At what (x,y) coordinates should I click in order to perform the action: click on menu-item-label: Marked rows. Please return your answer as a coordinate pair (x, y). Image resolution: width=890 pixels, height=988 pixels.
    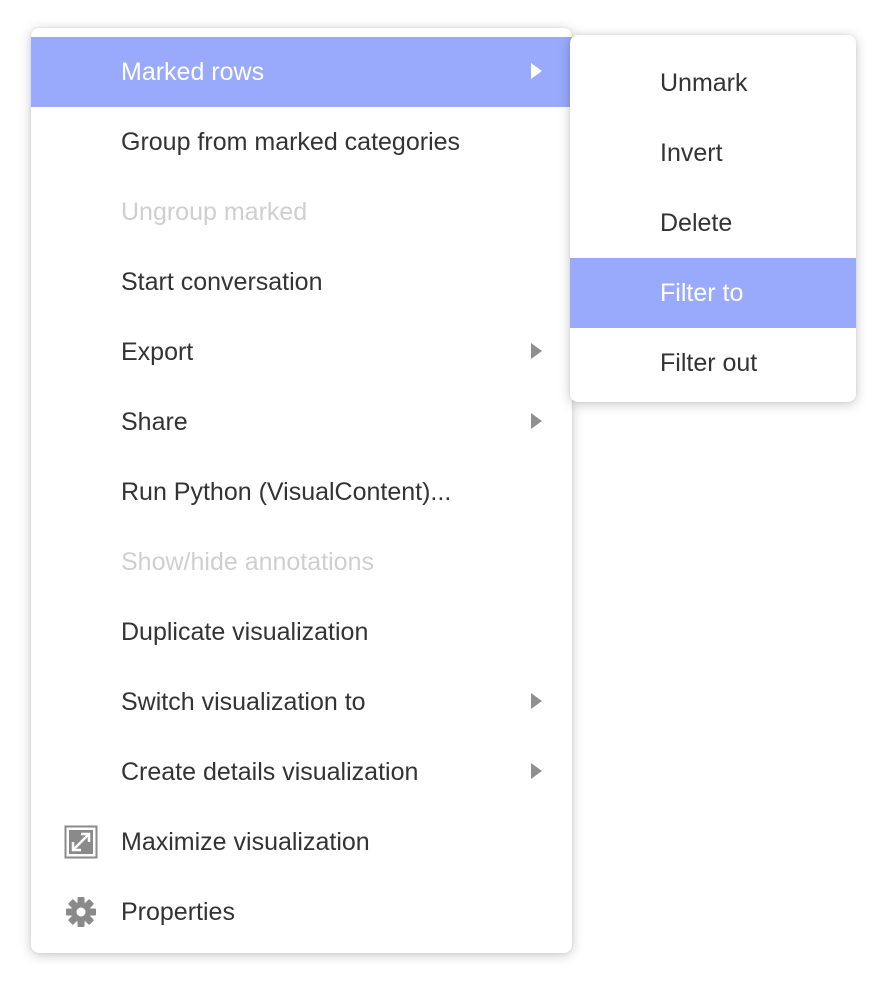
    Looking at the image, I should click on (193, 72).